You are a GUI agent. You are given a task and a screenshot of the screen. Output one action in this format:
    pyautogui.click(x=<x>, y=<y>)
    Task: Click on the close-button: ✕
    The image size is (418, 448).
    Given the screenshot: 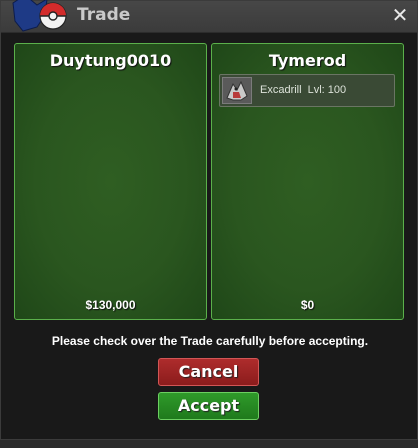 What is the action you would take?
    pyautogui.click(x=400, y=15)
    